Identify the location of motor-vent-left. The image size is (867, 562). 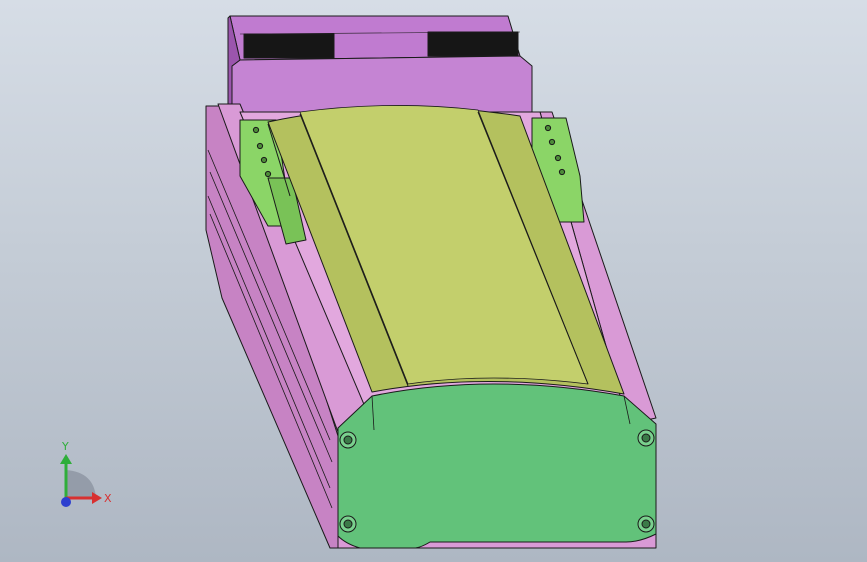
(289, 46).